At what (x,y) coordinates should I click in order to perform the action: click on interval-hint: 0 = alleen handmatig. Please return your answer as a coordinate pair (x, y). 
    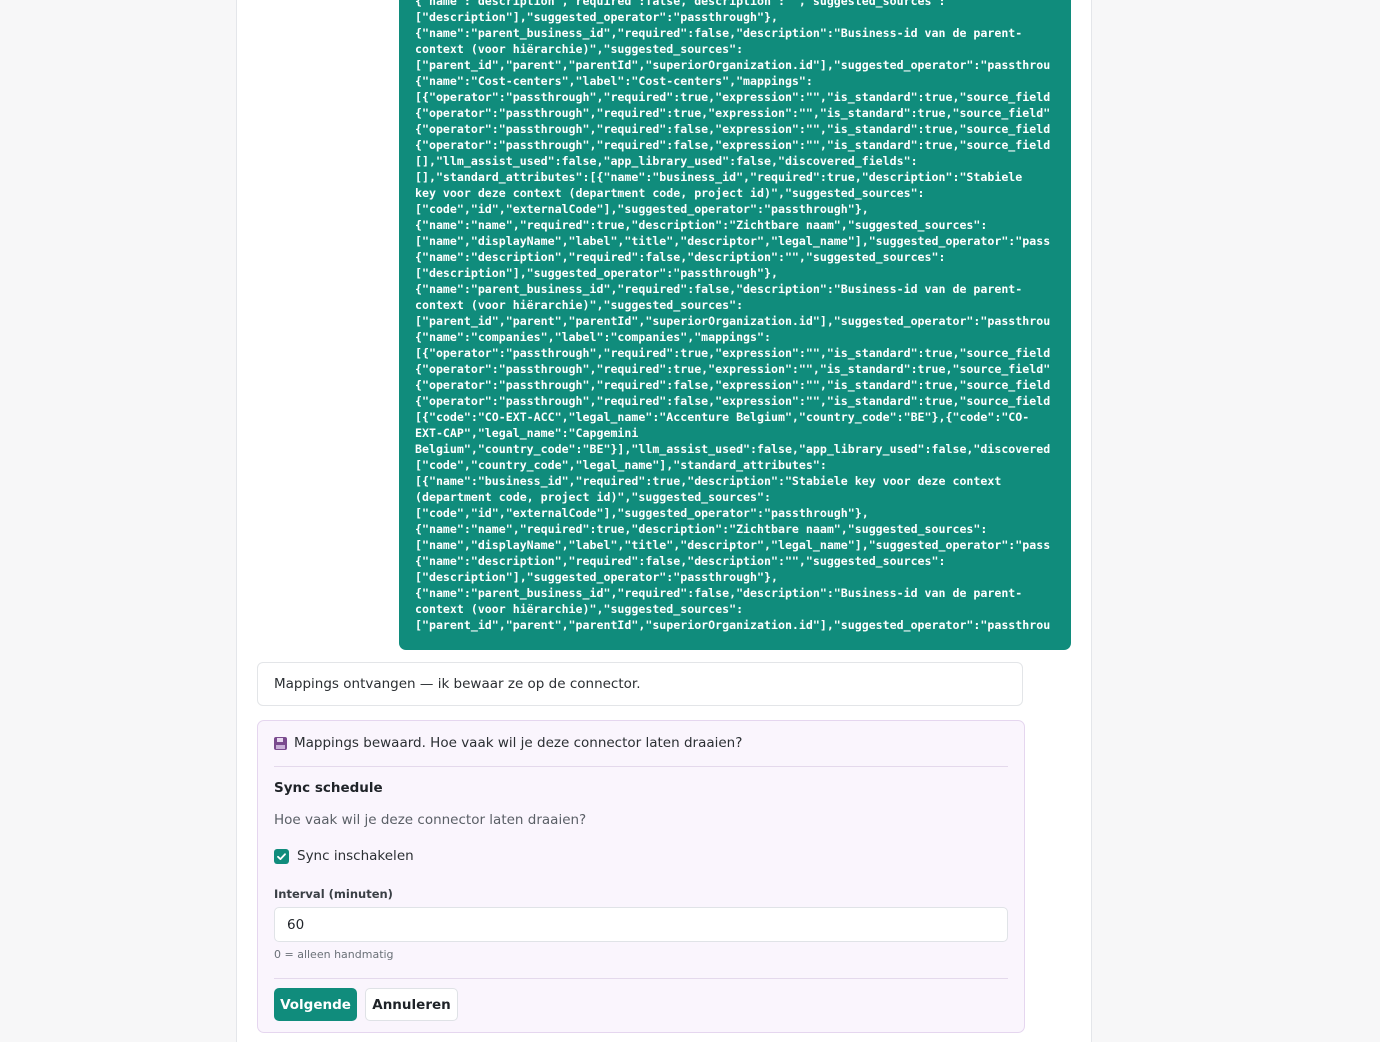
    Looking at the image, I should click on (334, 954).